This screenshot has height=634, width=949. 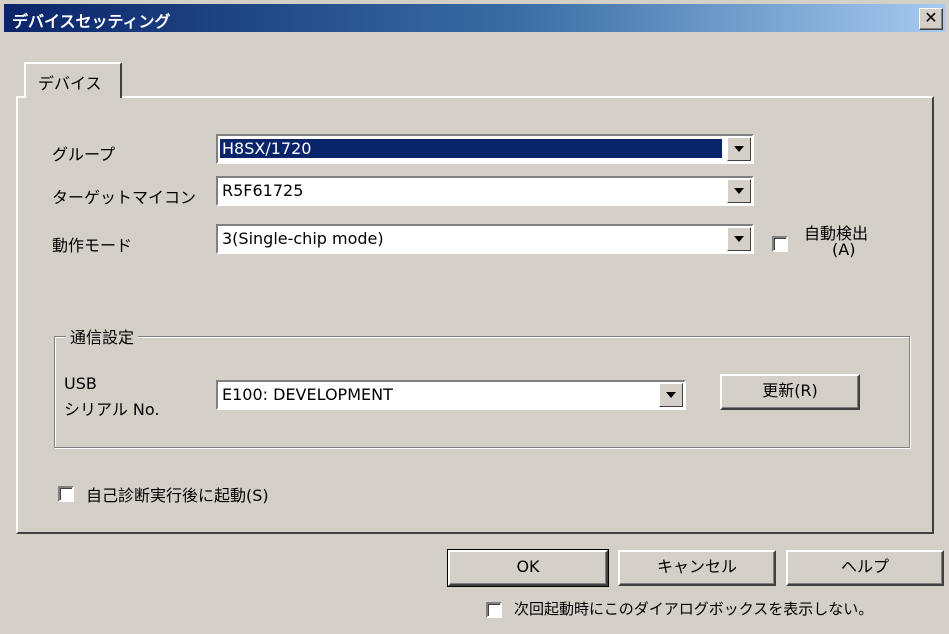 I want to click on group-label: グループ, so click(x=84, y=154).